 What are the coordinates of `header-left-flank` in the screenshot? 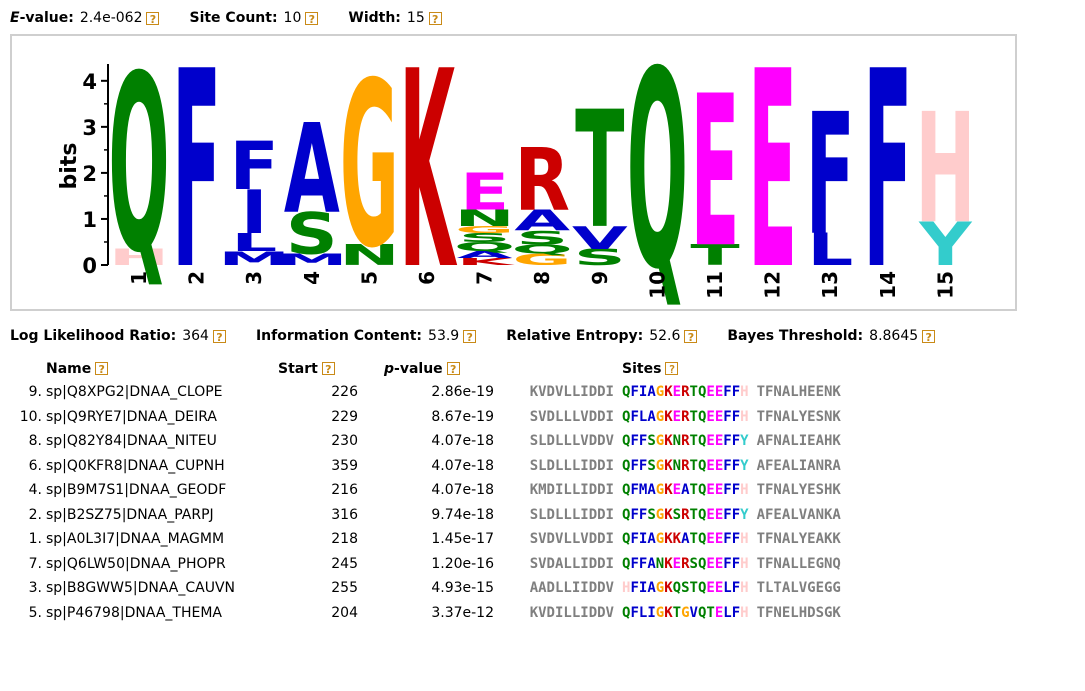 It's located at (554, 369).